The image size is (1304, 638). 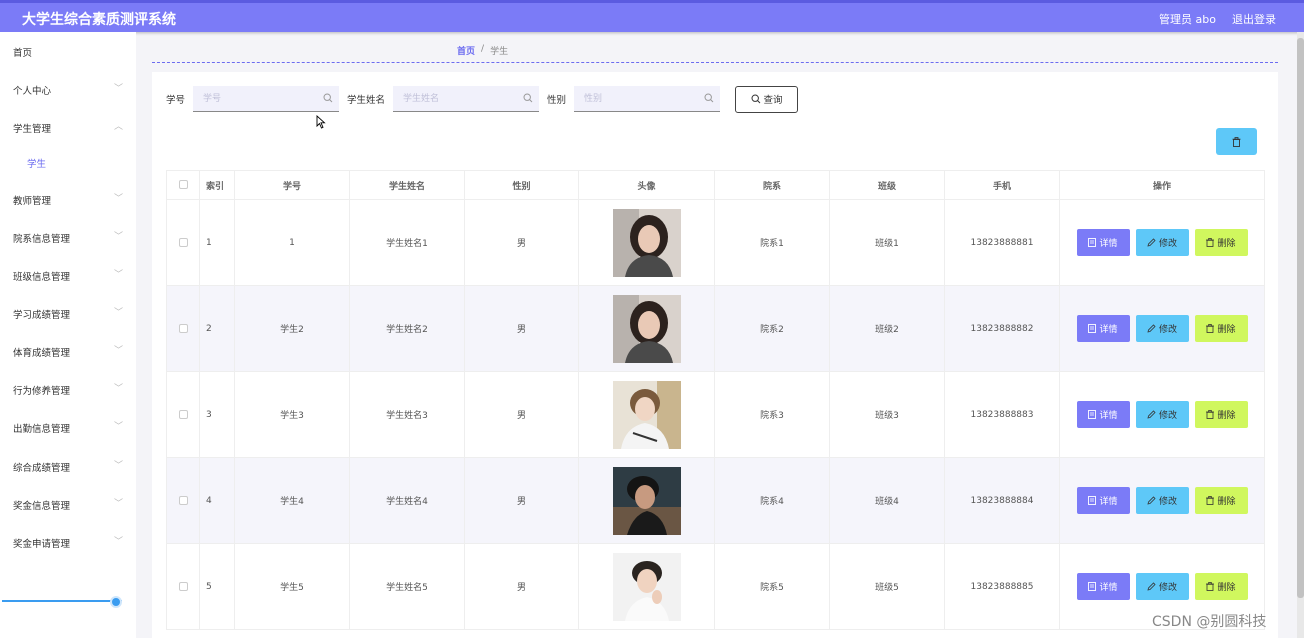 I want to click on gender-input, so click(x=647, y=98).